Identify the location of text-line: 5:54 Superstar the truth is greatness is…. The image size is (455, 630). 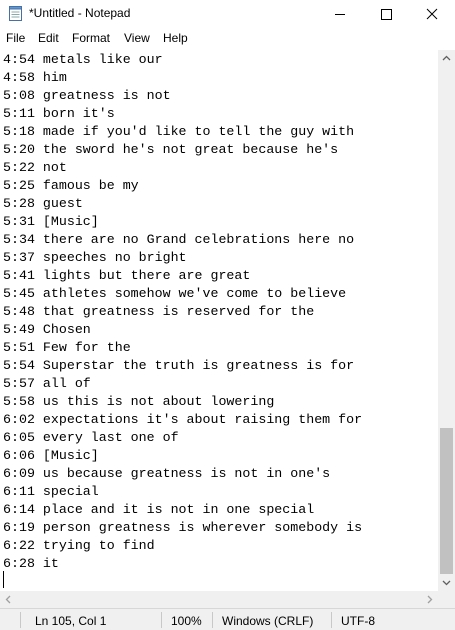
(179, 365).